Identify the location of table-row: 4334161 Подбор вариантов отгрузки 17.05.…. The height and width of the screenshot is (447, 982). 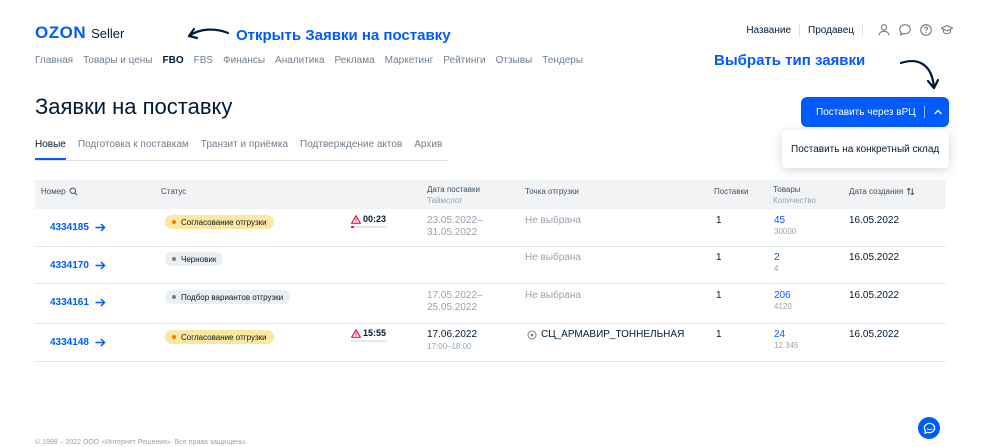
(490, 304).